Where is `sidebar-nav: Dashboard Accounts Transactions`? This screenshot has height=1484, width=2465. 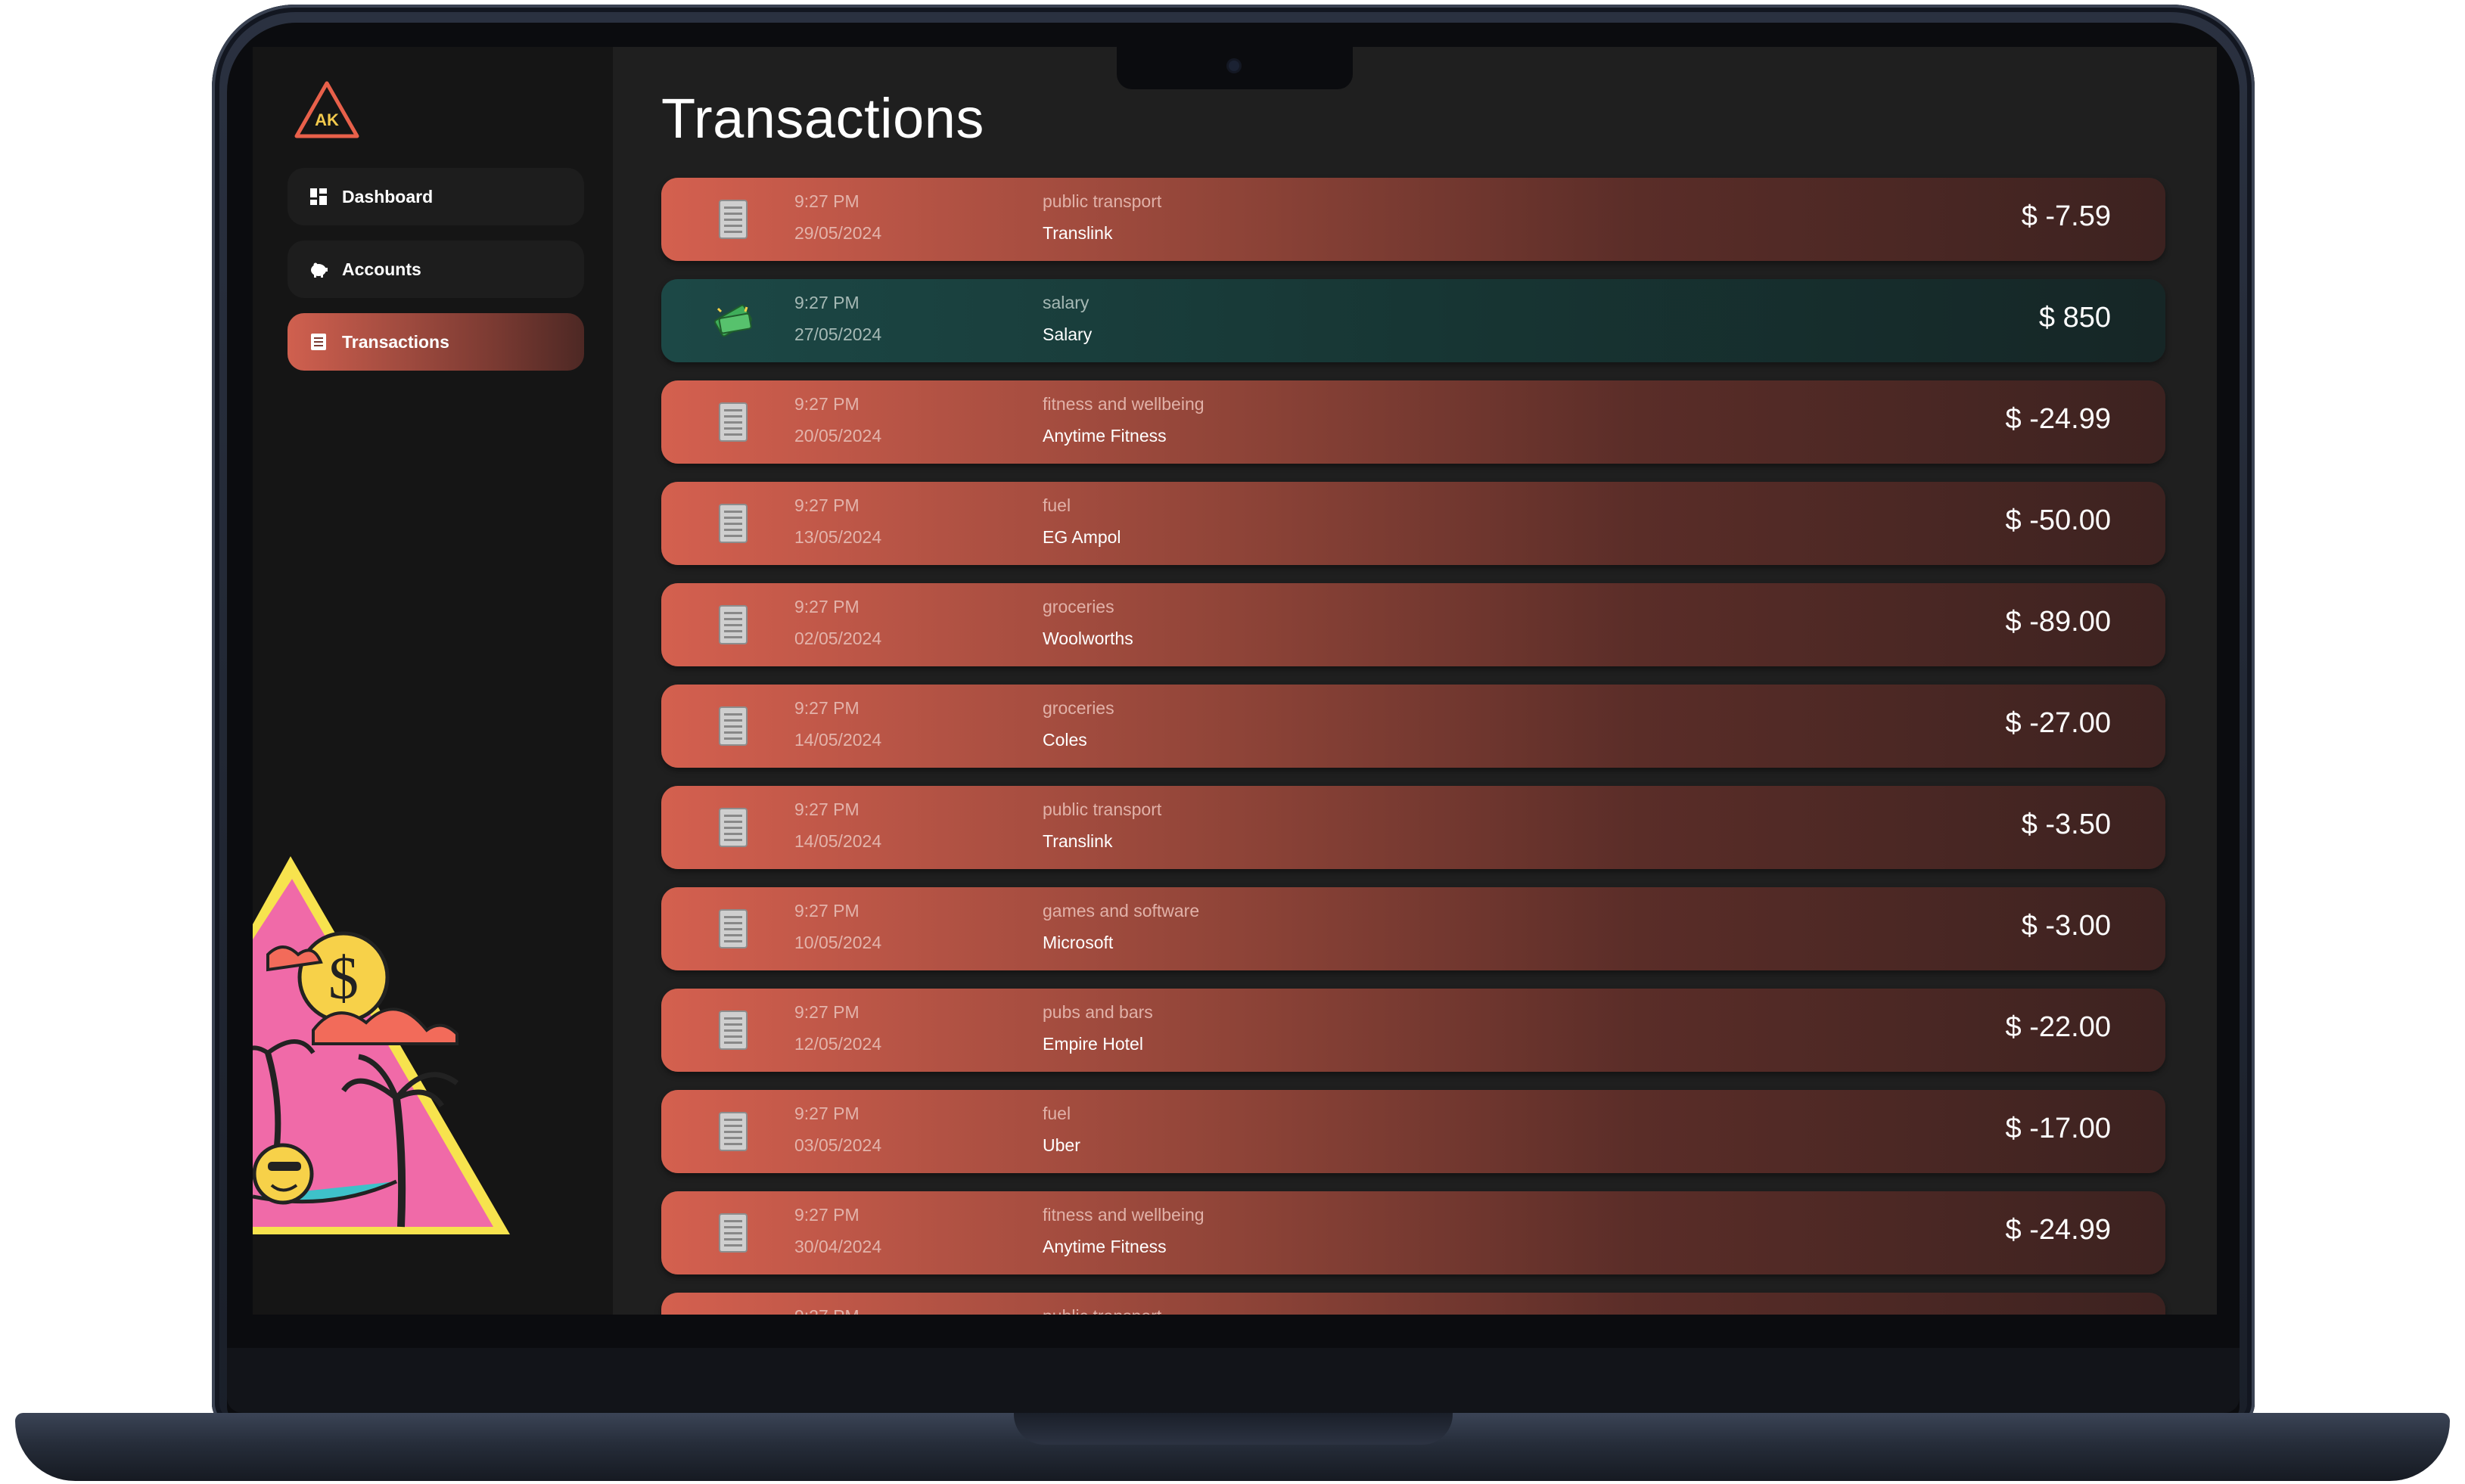 sidebar-nav: Dashboard Accounts Transactions is located at coordinates (436, 277).